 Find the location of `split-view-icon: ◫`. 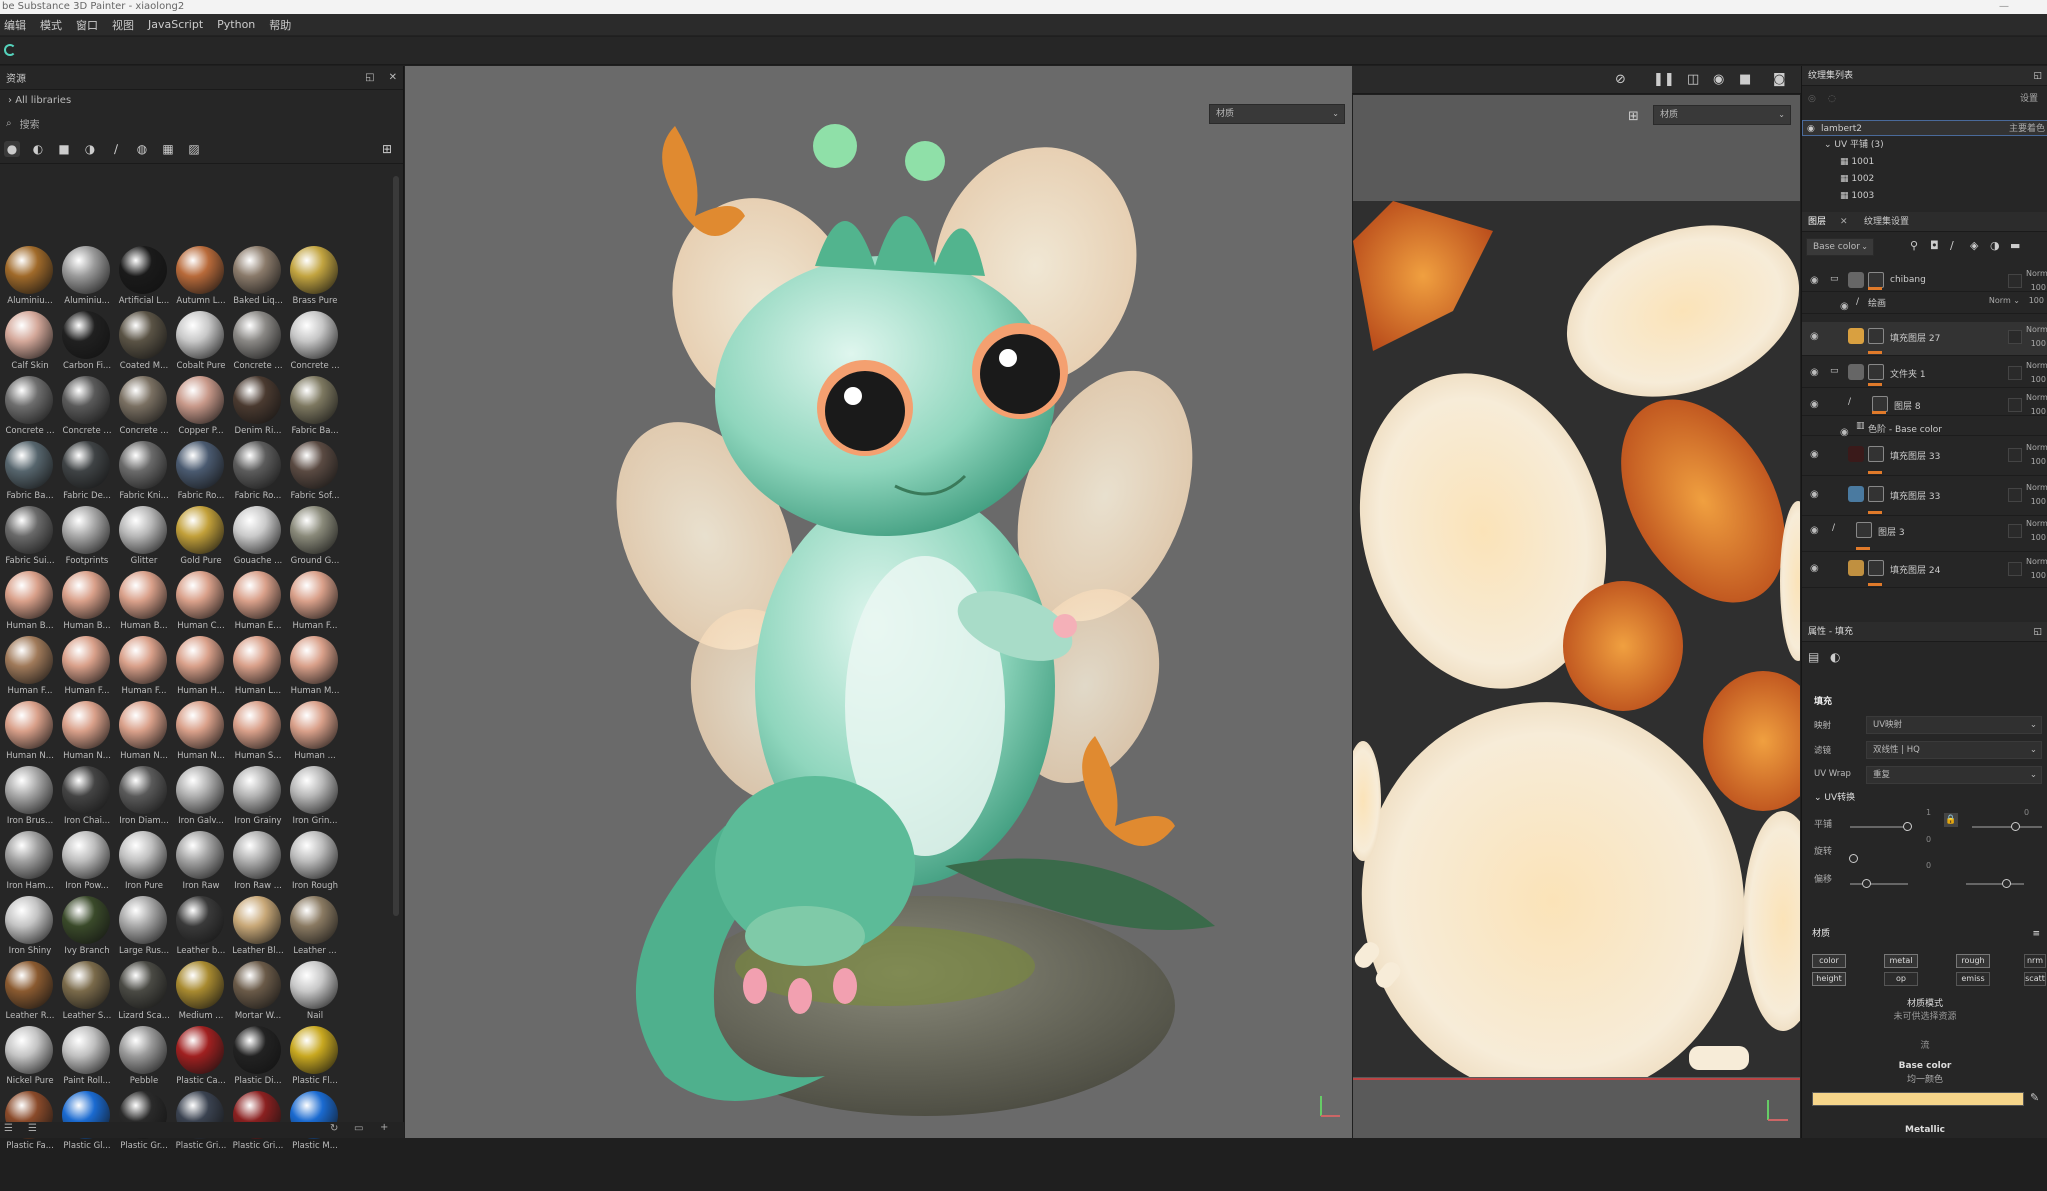

split-view-icon: ◫ is located at coordinates (1693, 79).